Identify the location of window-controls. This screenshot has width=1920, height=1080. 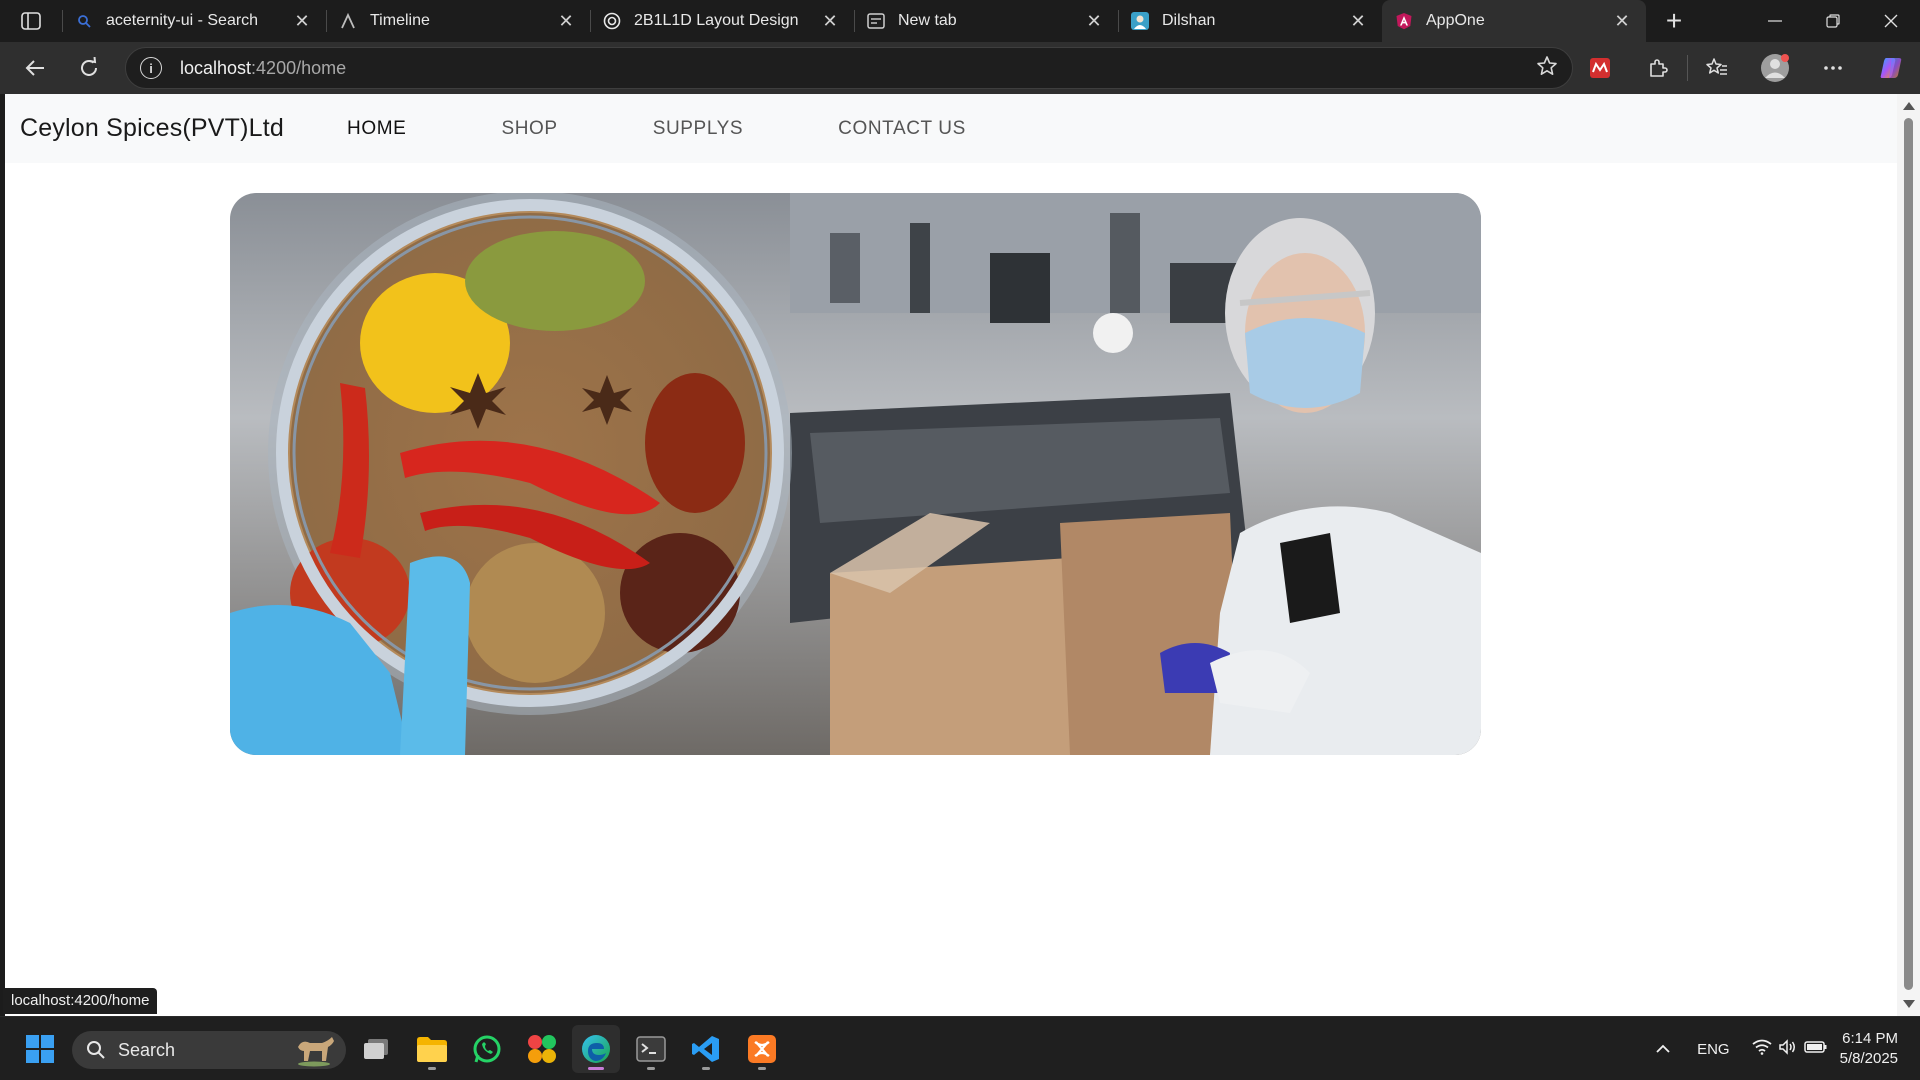
(1833, 21).